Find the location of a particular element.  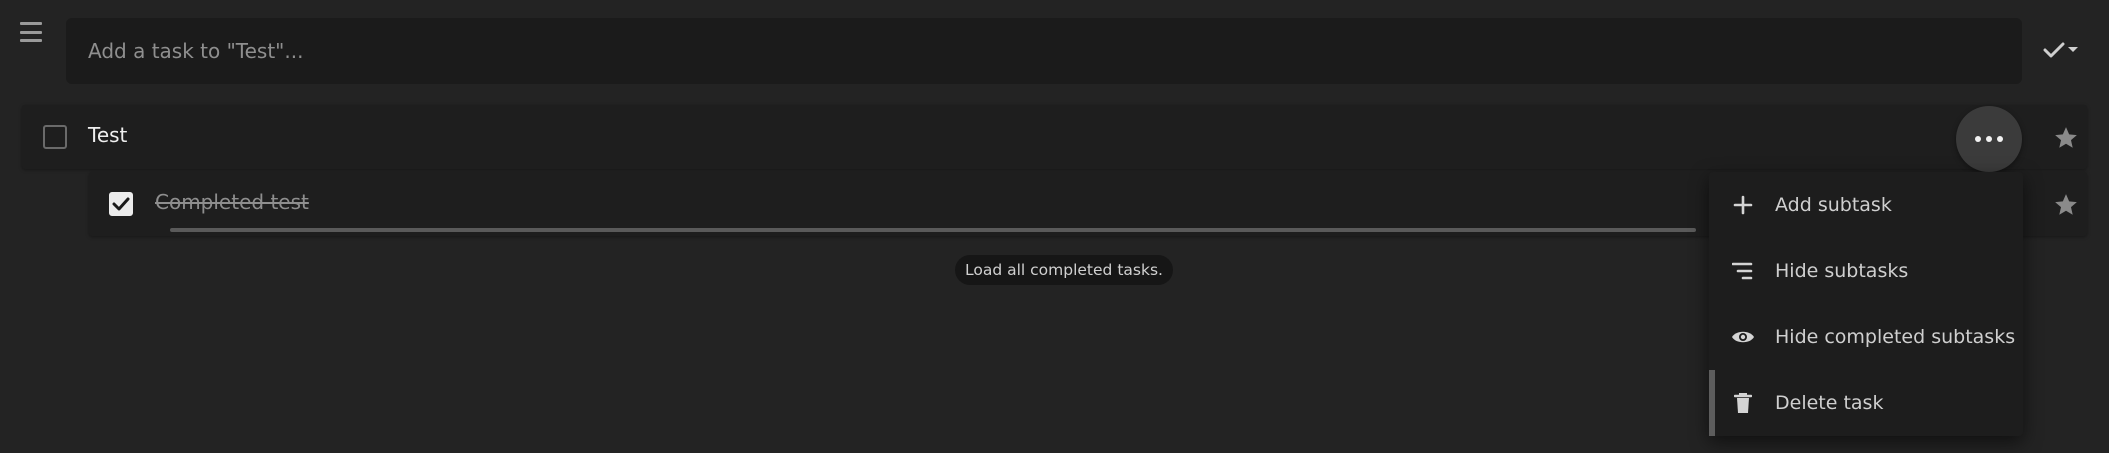

caret-down-icon is located at coordinates (2073, 49).